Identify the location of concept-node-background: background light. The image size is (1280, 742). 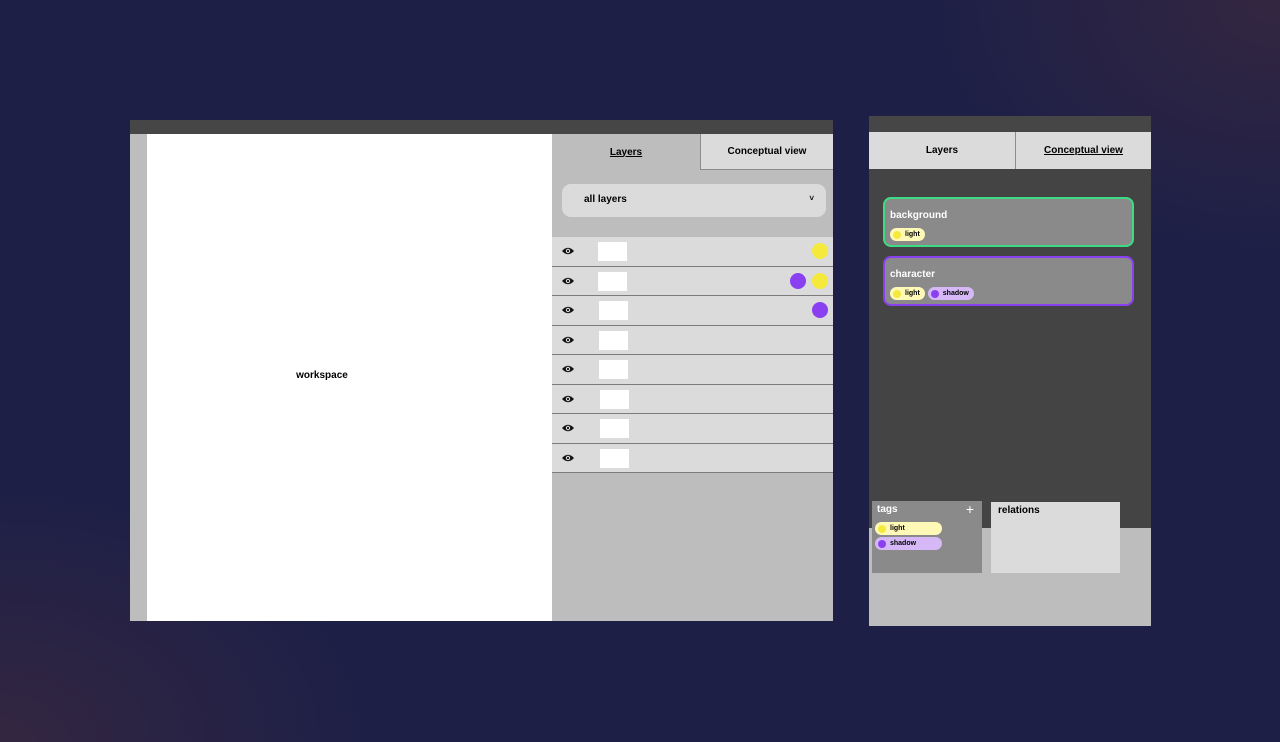
(1008, 222).